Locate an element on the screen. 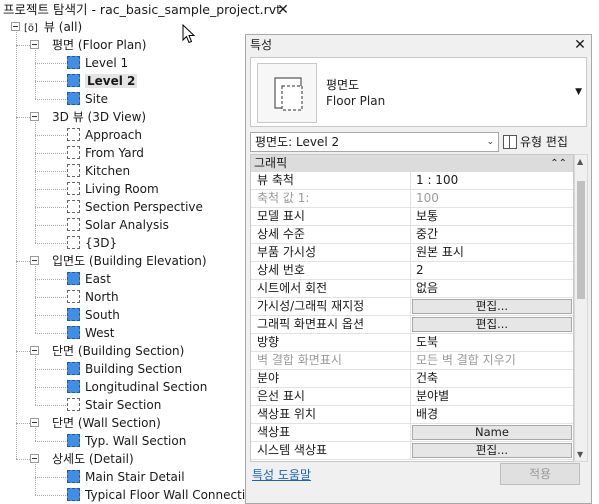 This screenshot has height=504, width=599. tree-view-label: Site is located at coordinates (97, 99).